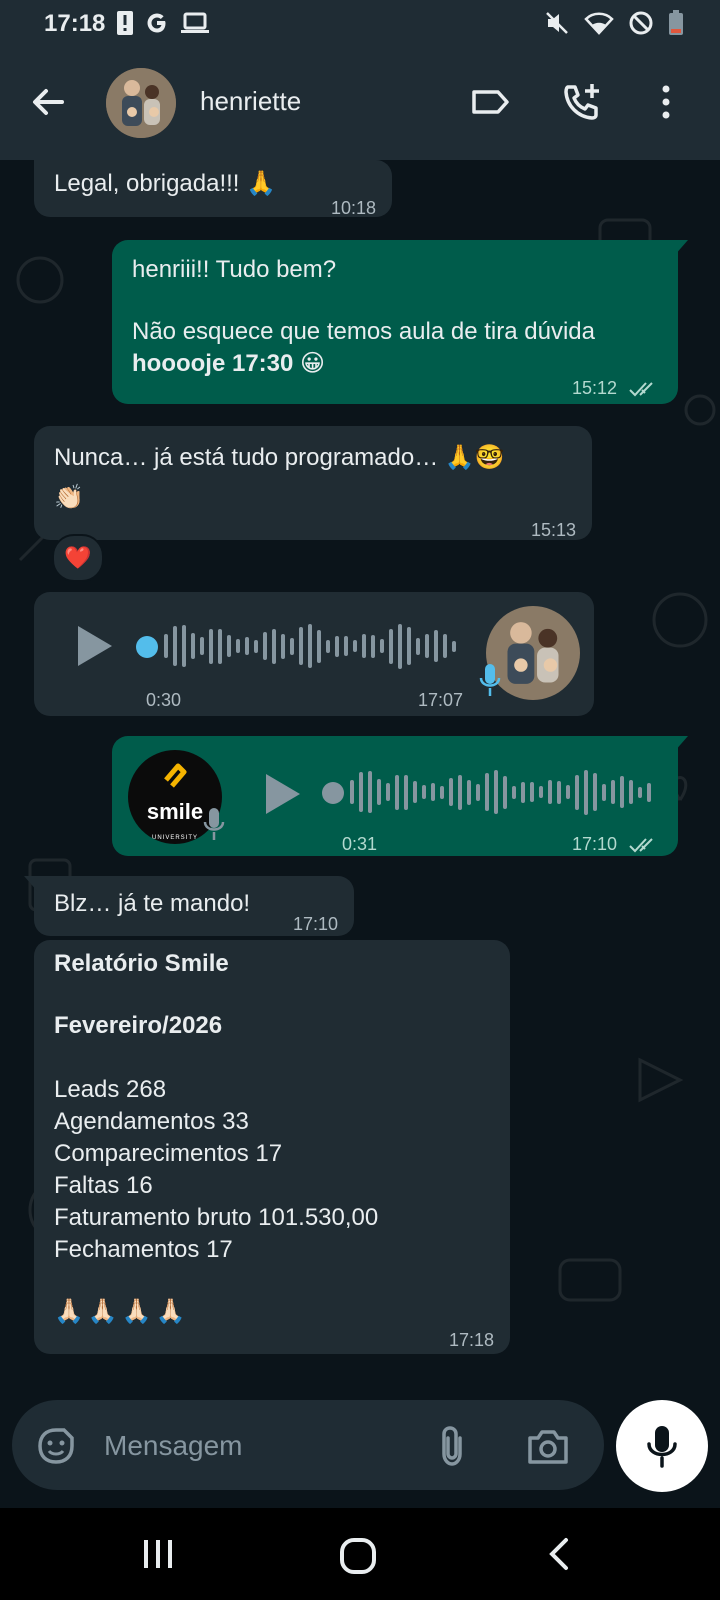 The height and width of the screenshot is (1600, 720). I want to click on report-title: Relatório Smile, so click(141, 963).